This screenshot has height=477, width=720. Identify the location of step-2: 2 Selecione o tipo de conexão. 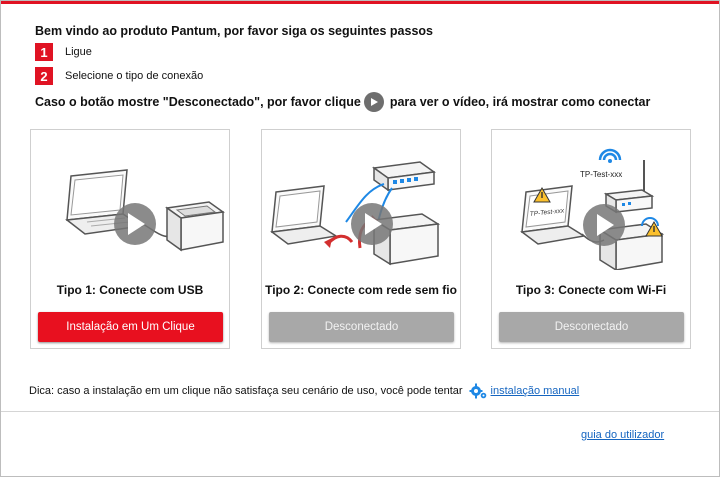
(119, 76).